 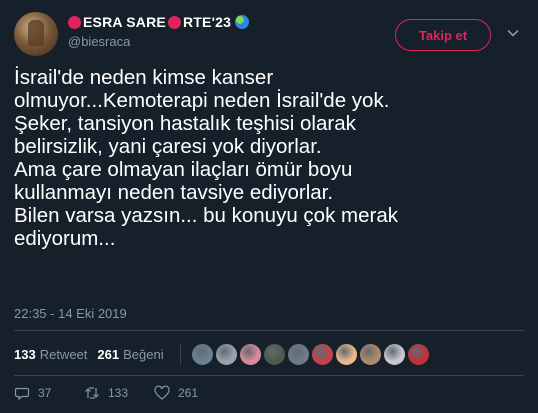 I want to click on retweet-button: 133, so click(x=119, y=393).